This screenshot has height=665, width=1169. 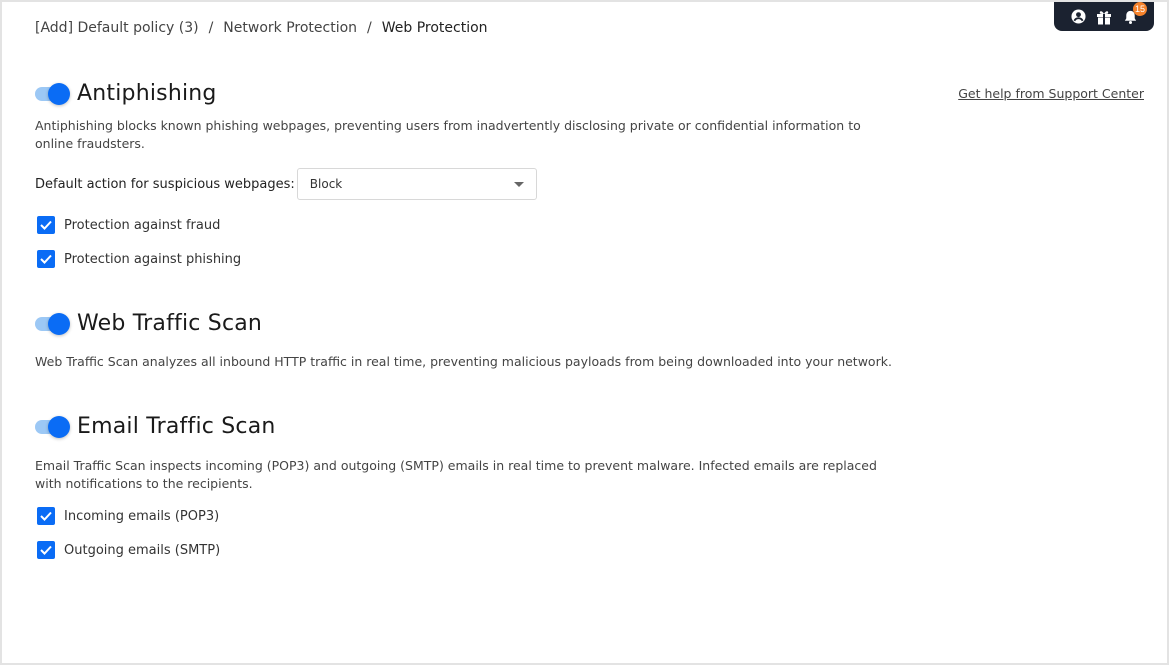 What do you see at coordinates (518, 184) in the screenshot?
I see `caret-down-icon` at bounding box center [518, 184].